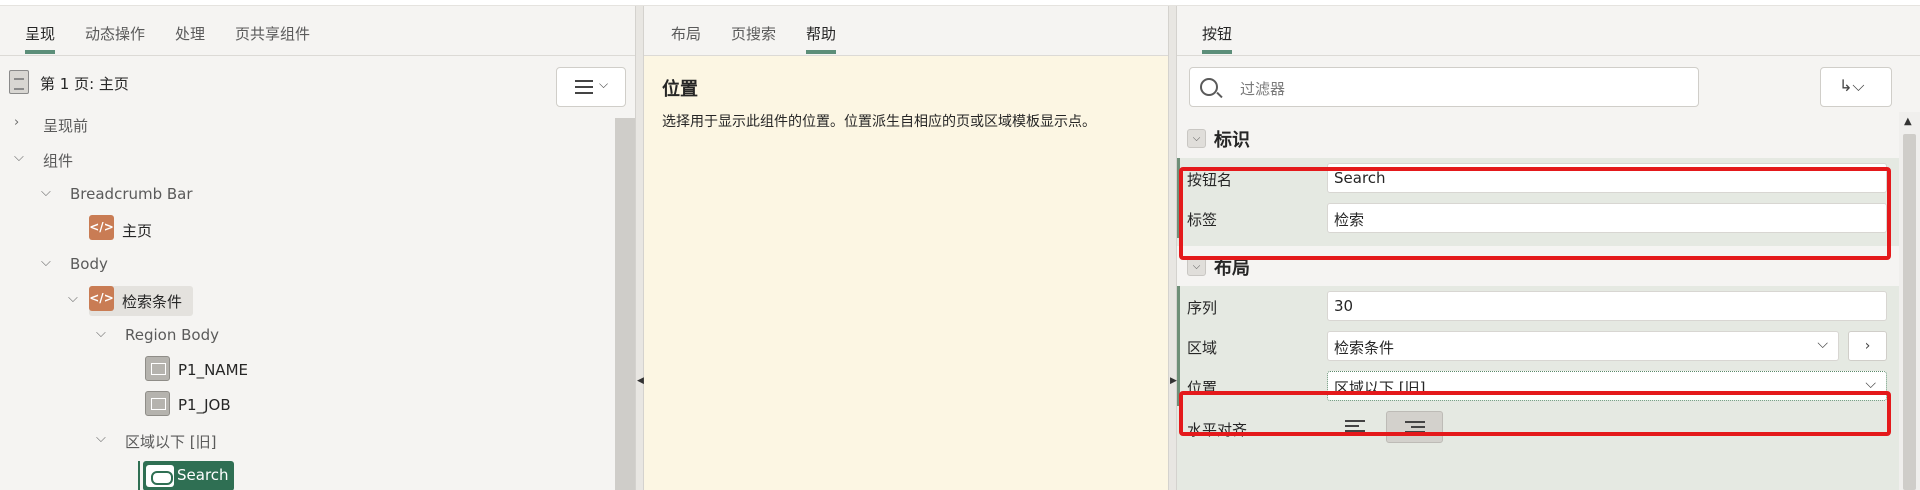  Describe the element at coordinates (204, 405) in the screenshot. I see `tree-node-label: P1_JOB` at that location.